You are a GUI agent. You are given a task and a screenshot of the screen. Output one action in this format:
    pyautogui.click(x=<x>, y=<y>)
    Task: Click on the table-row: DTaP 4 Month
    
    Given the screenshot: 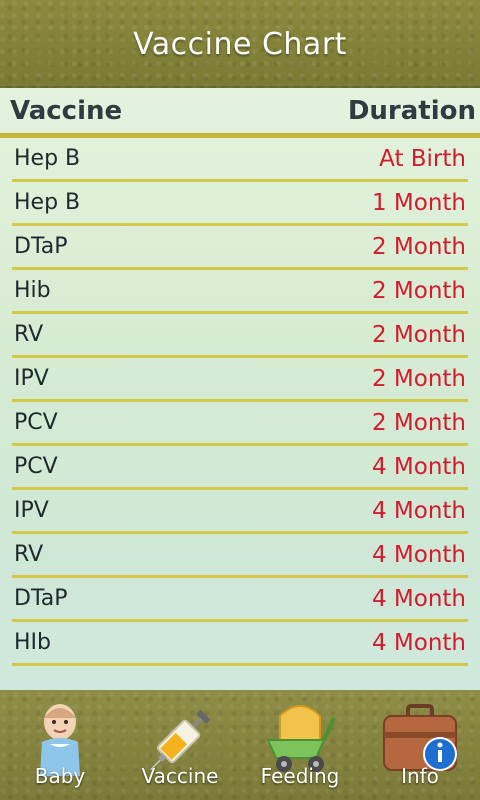 What is the action you would take?
    pyautogui.click(x=240, y=600)
    